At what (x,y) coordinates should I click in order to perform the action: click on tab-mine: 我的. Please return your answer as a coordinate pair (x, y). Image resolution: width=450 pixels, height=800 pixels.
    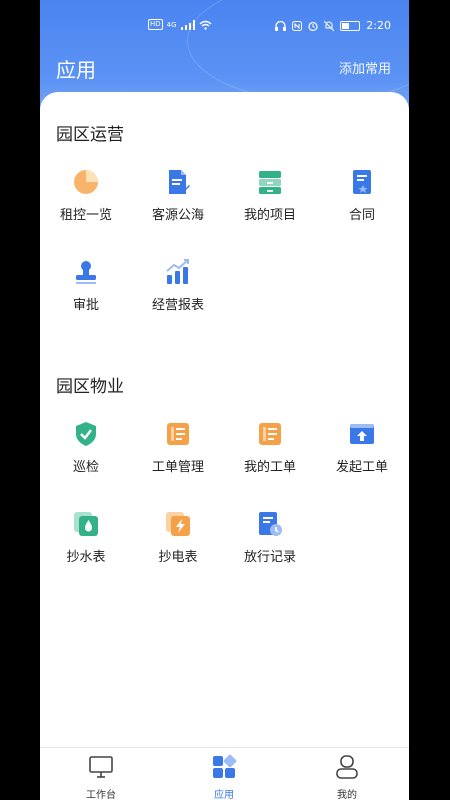
    Looking at the image, I should click on (347, 777).